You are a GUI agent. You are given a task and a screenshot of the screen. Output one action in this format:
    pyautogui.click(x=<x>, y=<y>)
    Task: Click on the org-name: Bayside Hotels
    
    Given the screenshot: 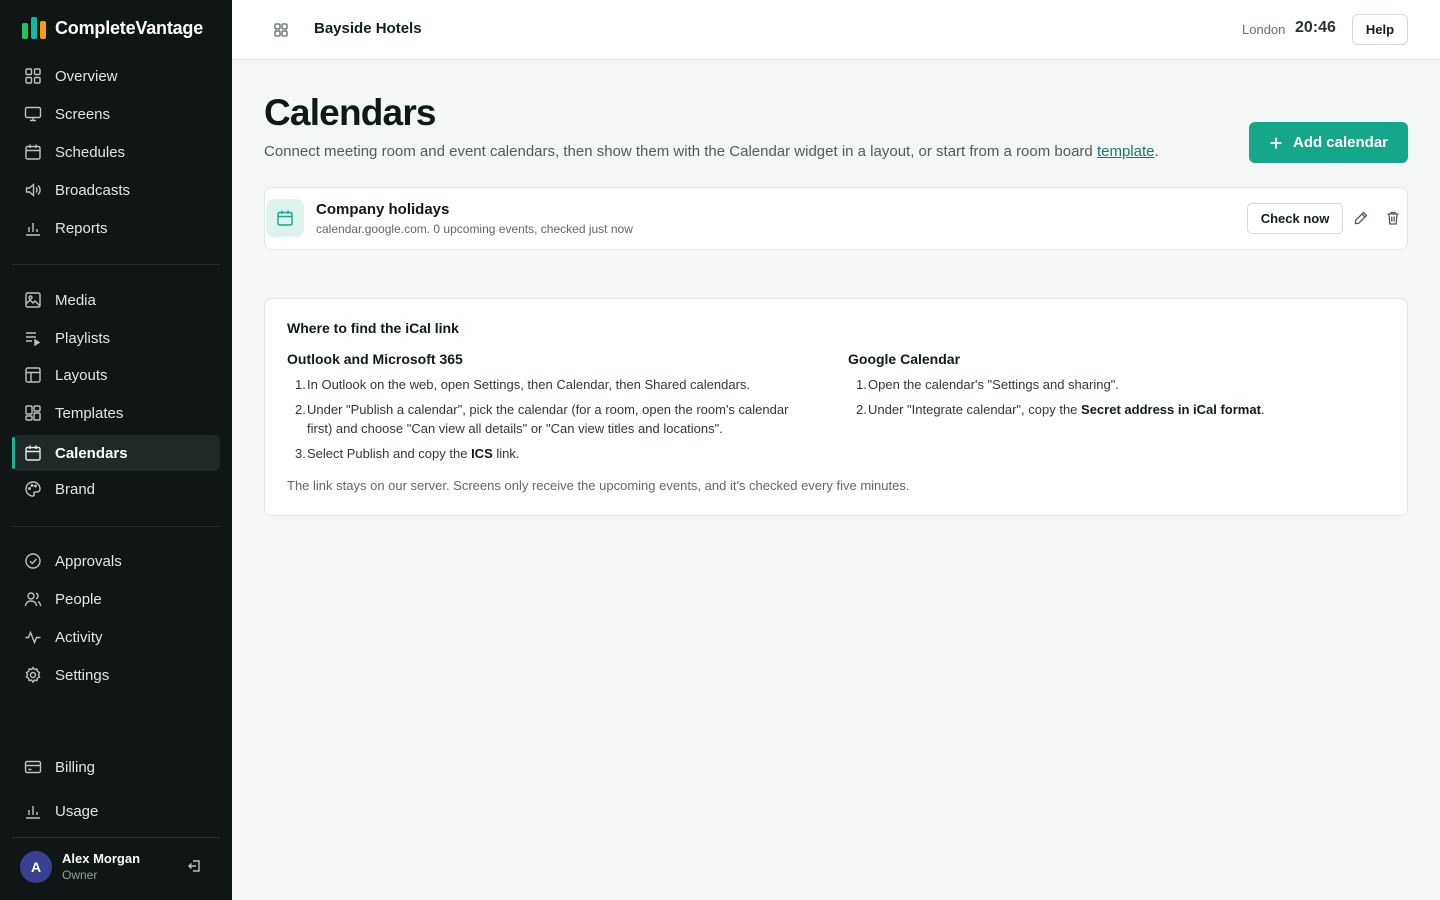 What is the action you would take?
    pyautogui.click(x=368, y=28)
    